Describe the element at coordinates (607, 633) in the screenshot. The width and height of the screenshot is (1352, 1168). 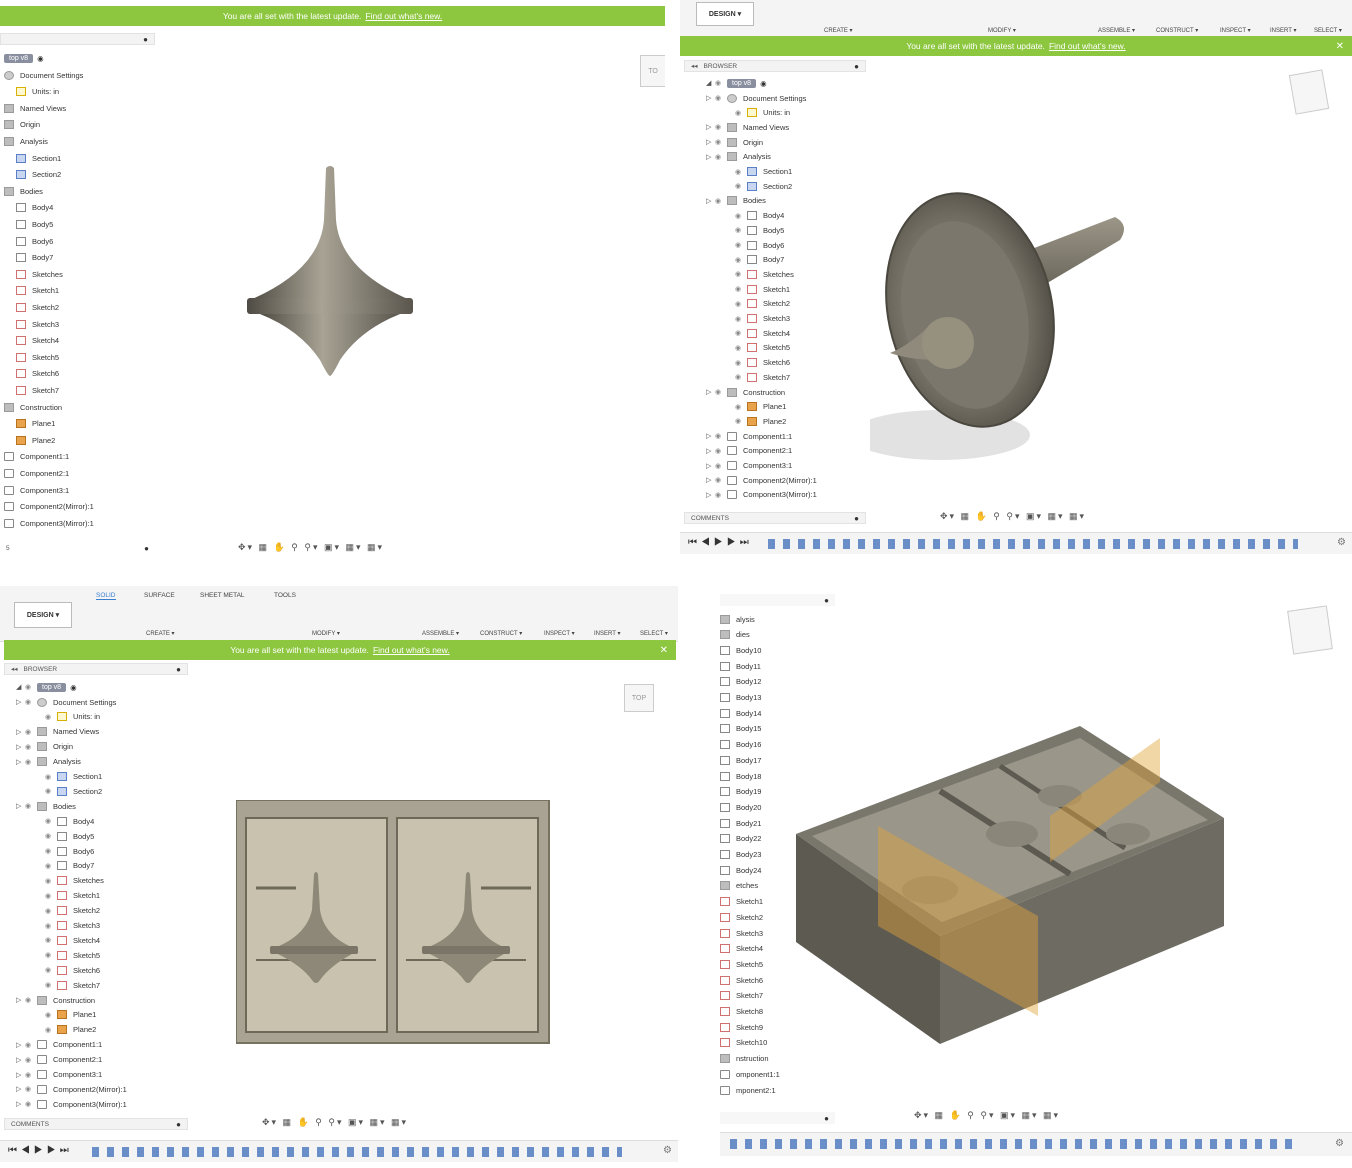
I see `insert-menu: INSERT ▾` at that location.